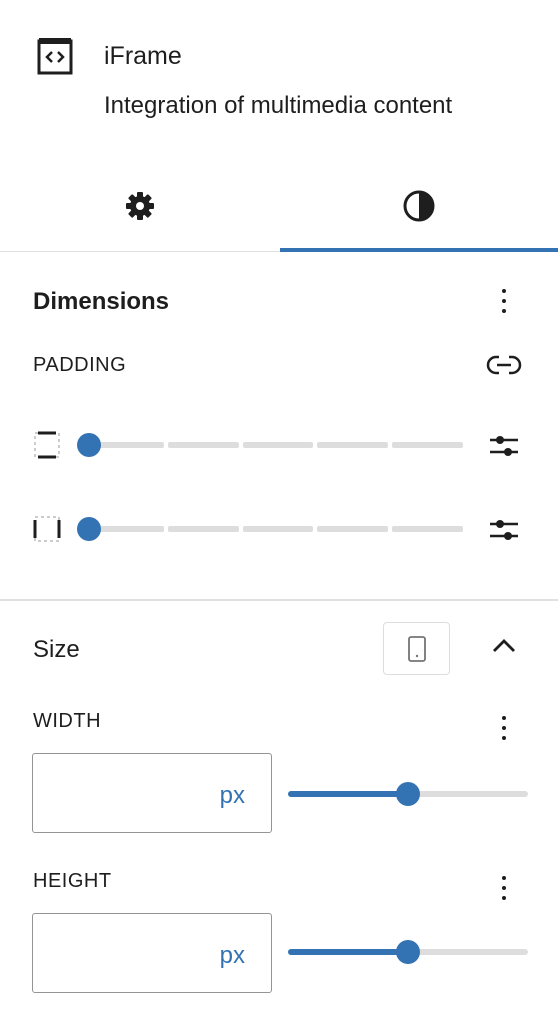  Describe the element at coordinates (123, 794) in the screenshot. I see `width-value-field` at that location.